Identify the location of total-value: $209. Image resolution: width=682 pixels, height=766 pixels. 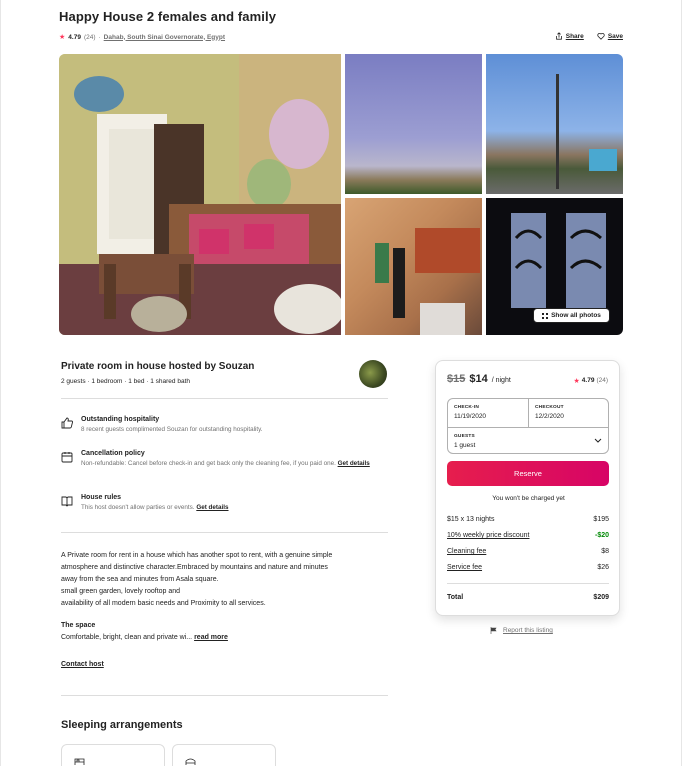
(601, 597).